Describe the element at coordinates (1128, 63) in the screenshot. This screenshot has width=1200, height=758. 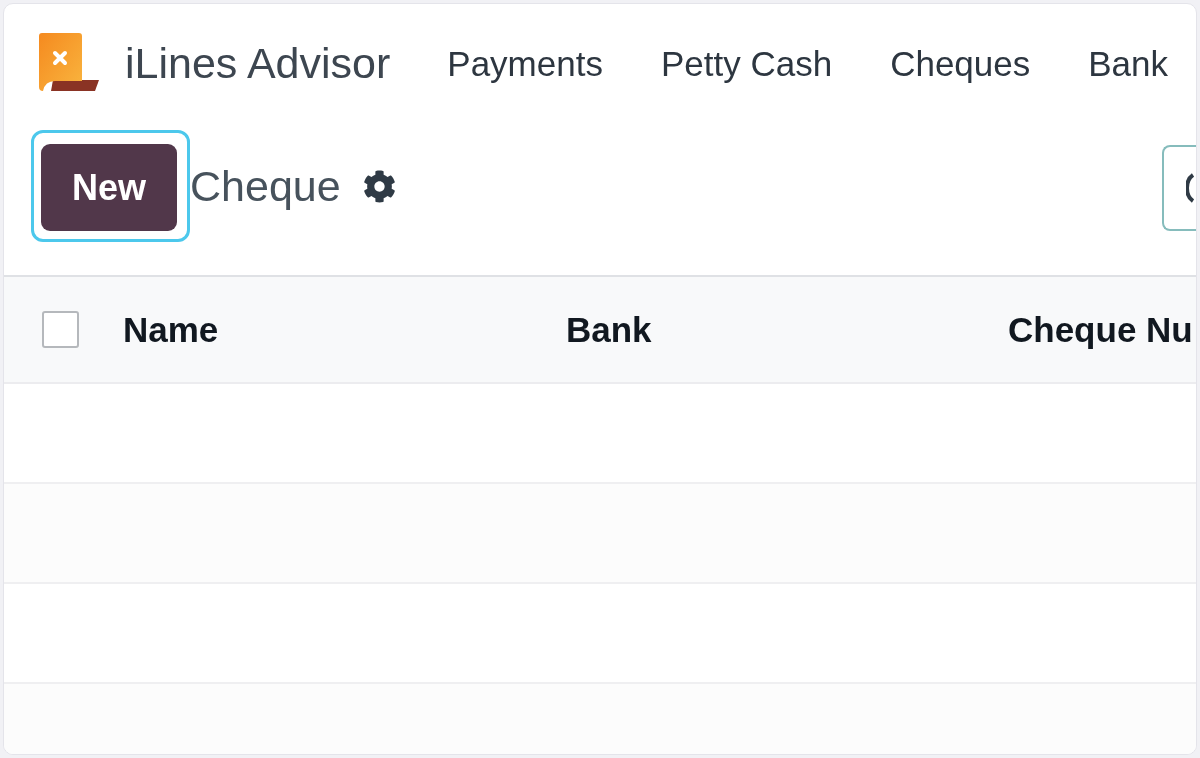
I see `menu-item: Bank` at that location.